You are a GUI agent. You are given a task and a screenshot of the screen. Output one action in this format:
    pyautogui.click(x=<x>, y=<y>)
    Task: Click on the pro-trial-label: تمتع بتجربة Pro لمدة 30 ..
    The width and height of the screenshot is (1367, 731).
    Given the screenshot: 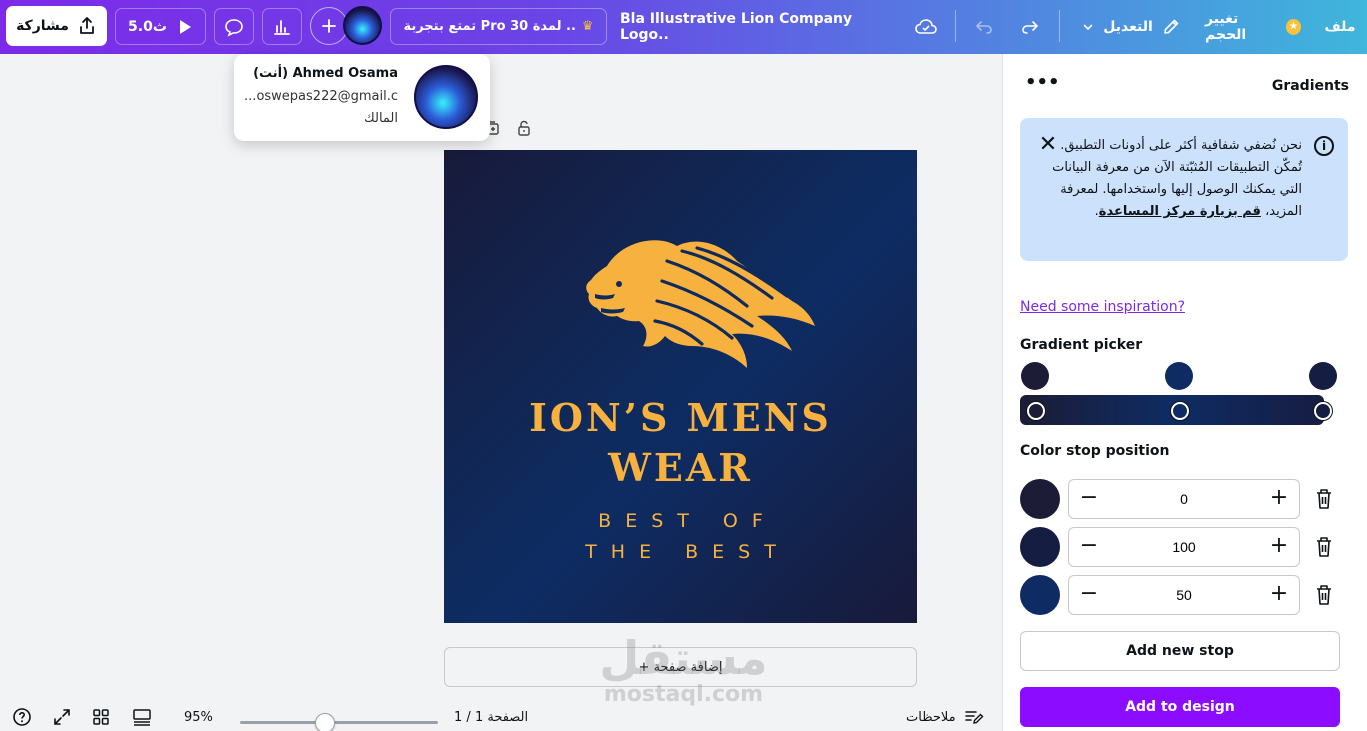 What is the action you would take?
    pyautogui.click(x=489, y=26)
    